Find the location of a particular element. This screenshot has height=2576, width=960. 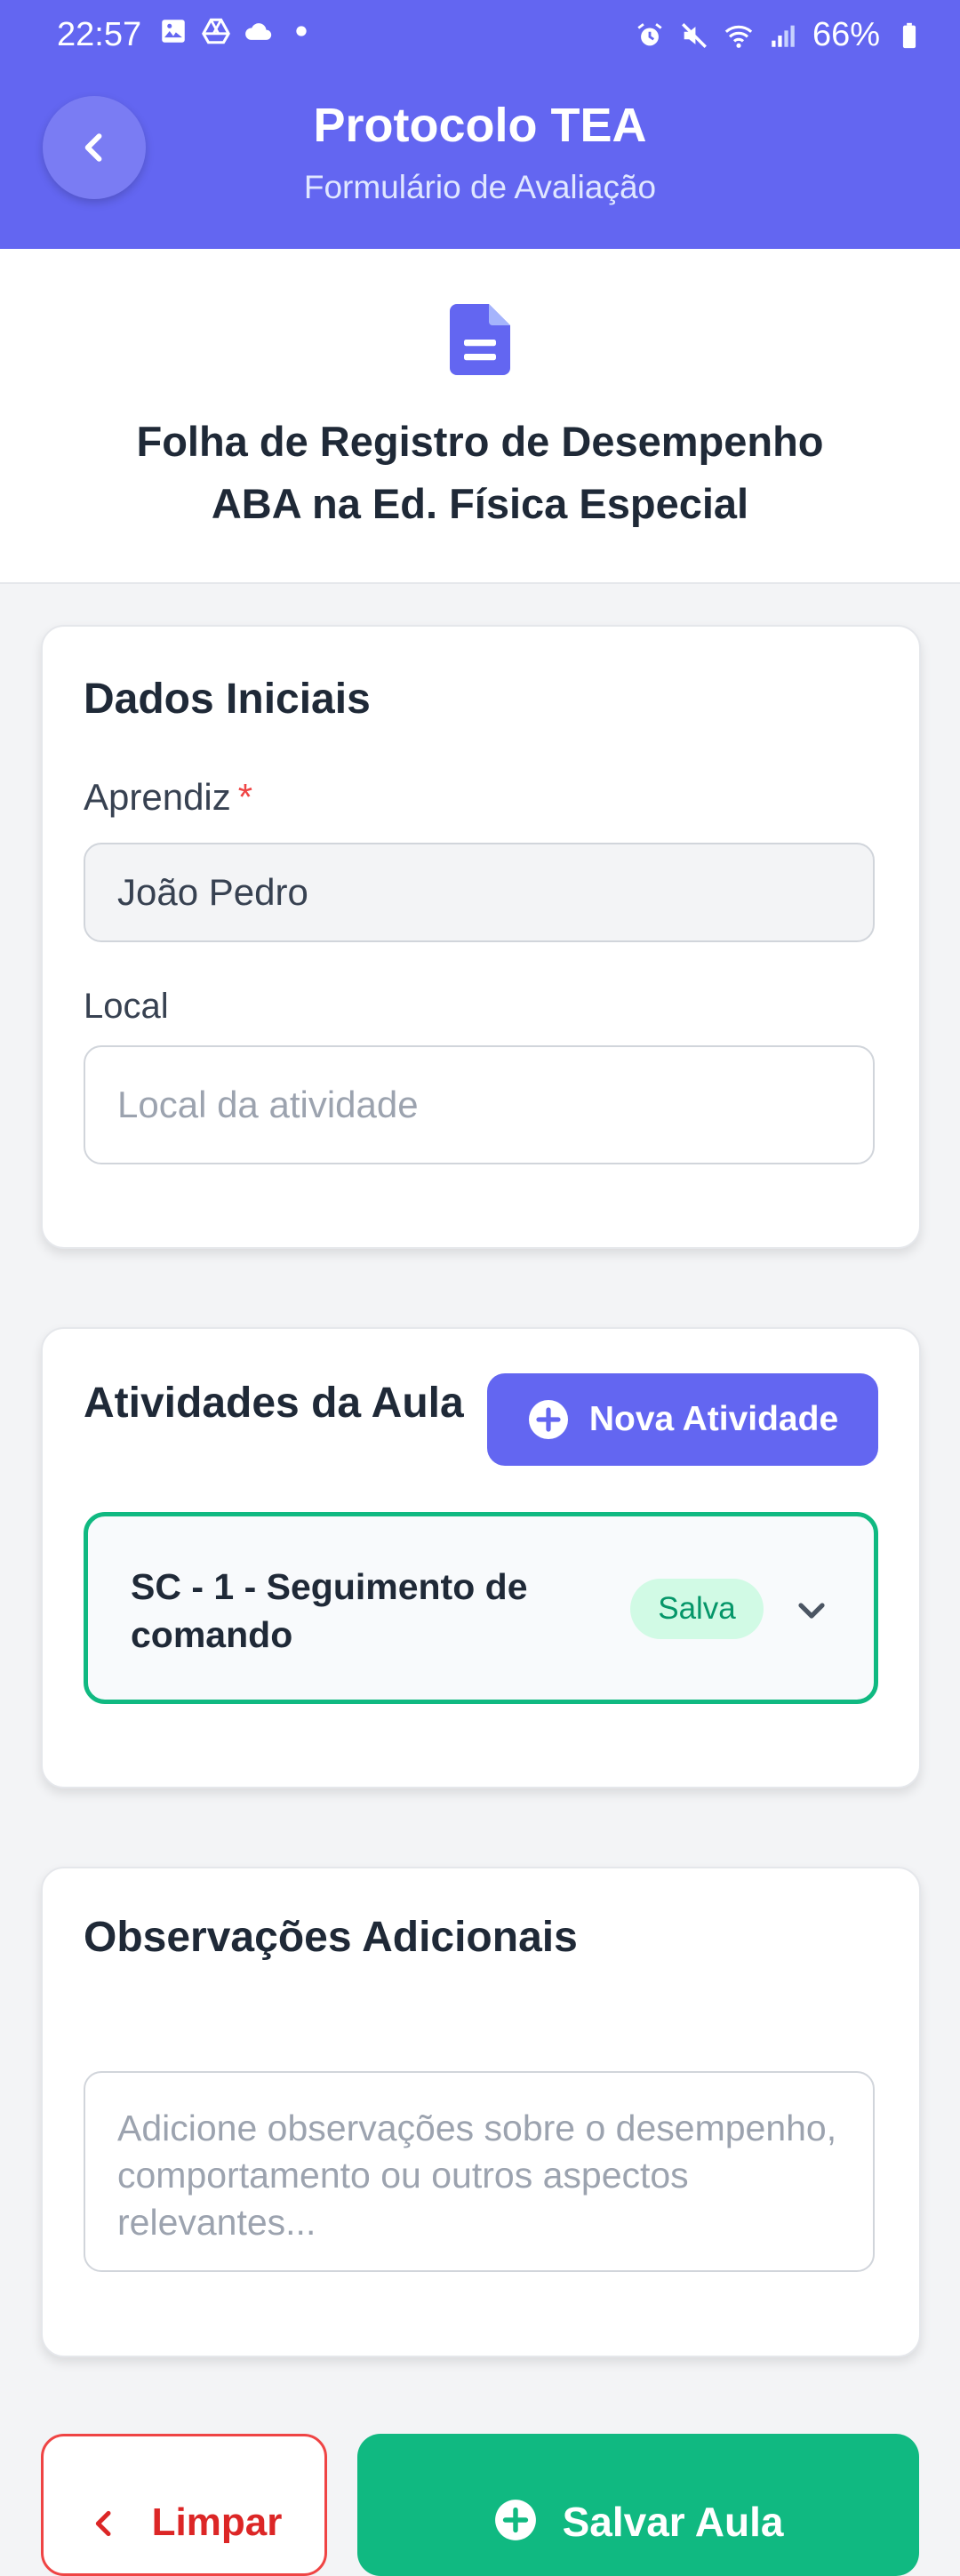

learner-input: João Pedro is located at coordinates (479, 892).